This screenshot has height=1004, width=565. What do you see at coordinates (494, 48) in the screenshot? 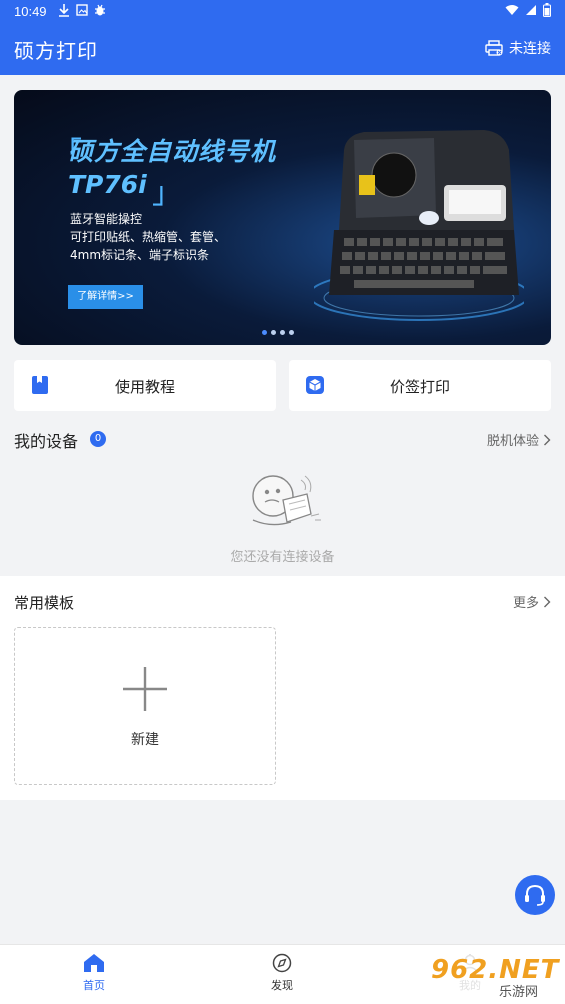
I see `printer-icon` at bounding box center [494, 48].